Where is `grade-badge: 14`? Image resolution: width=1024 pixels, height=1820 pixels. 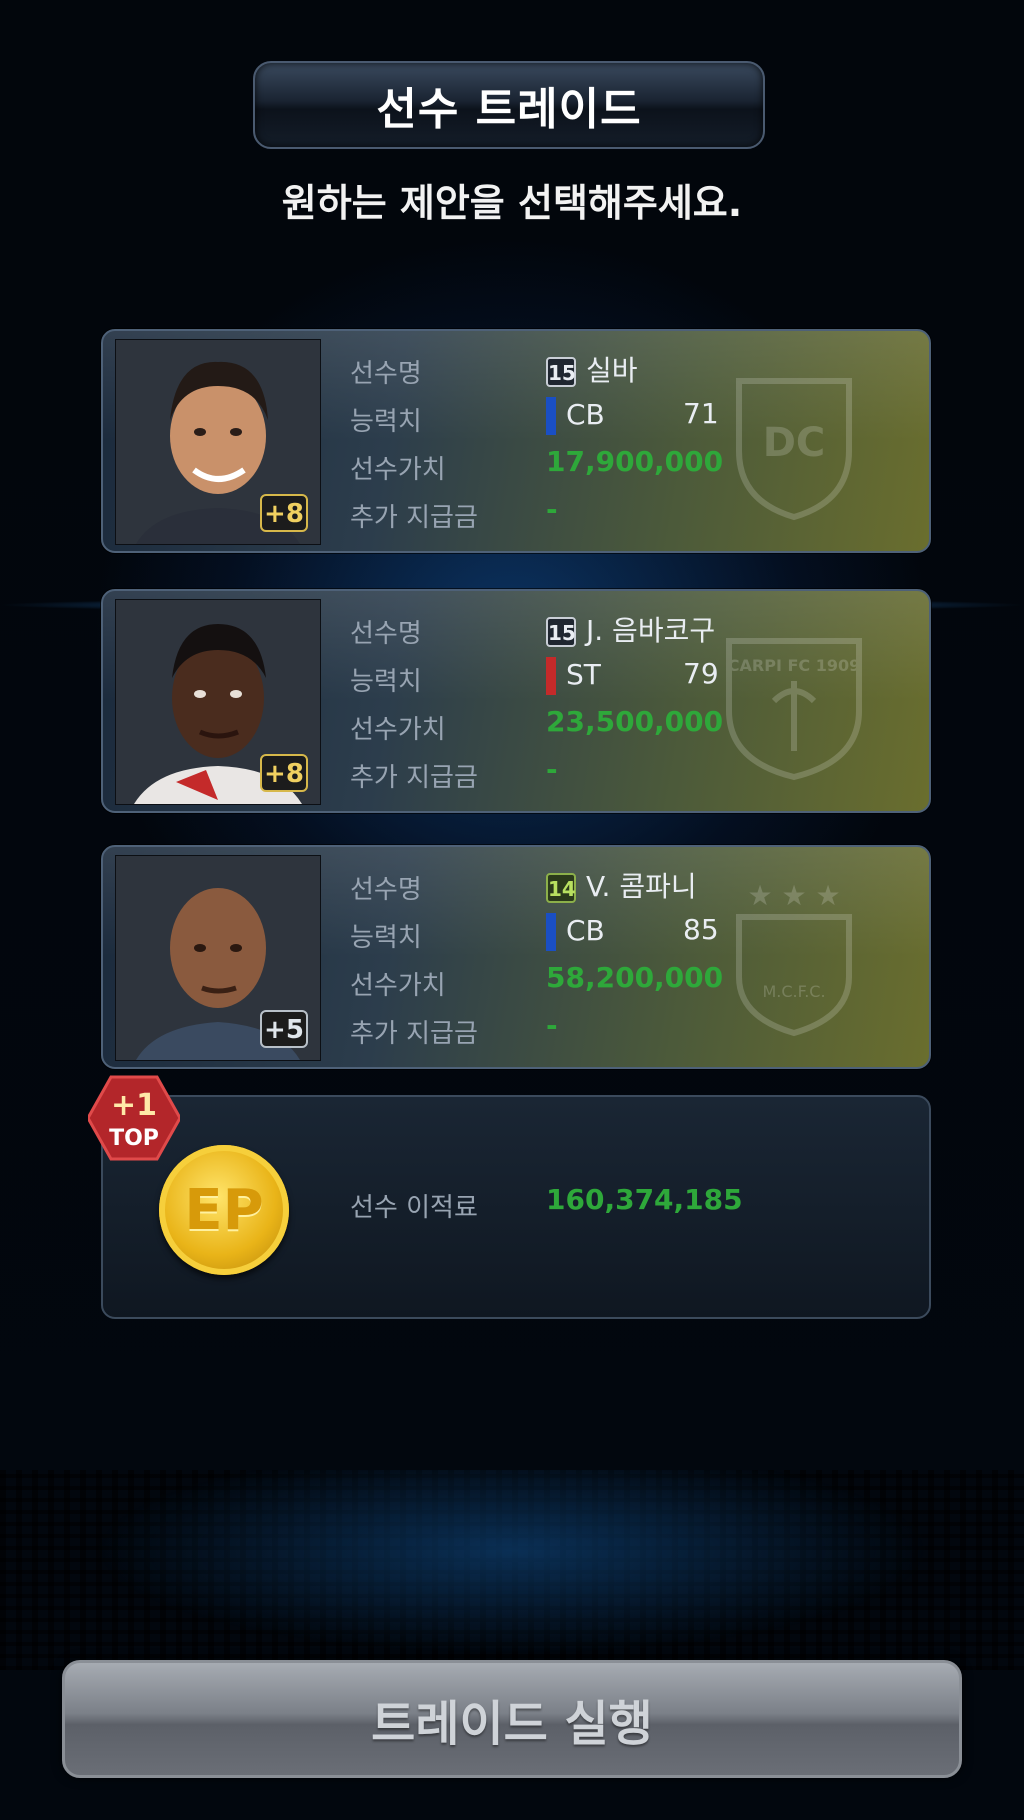
grade-badge: 14 is located at coordinates (561, 888).